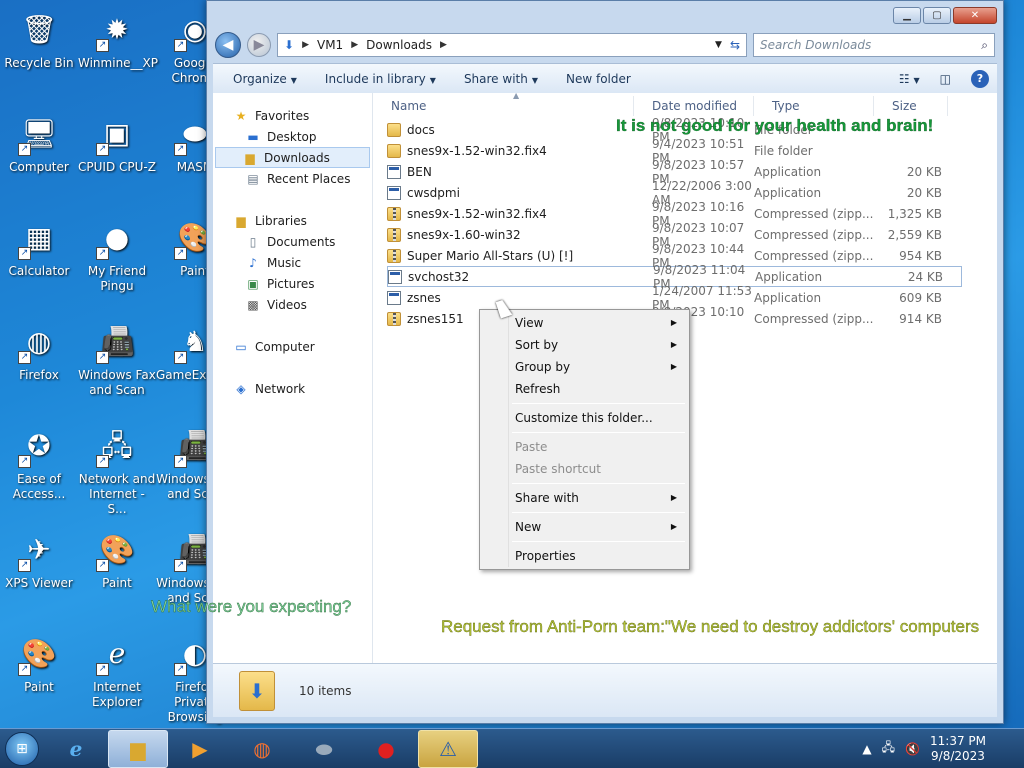 Image resolution: width=1024 pixels, height=768 pixels. What do you see at coordinates (584, 498) in the screenshot?
I see `menu-share-with: Share with ▶` at bounding box center [584, 498].